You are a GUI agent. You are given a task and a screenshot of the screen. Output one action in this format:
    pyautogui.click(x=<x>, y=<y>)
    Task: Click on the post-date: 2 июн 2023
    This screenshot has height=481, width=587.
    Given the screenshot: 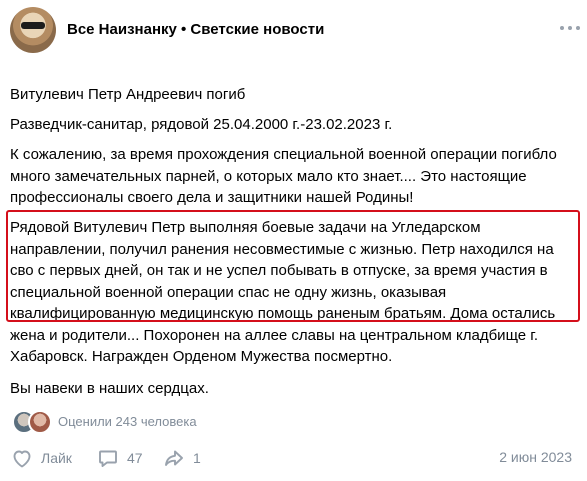 What is the action you would take?
    pyautogui.click(x=535, y=457)
    